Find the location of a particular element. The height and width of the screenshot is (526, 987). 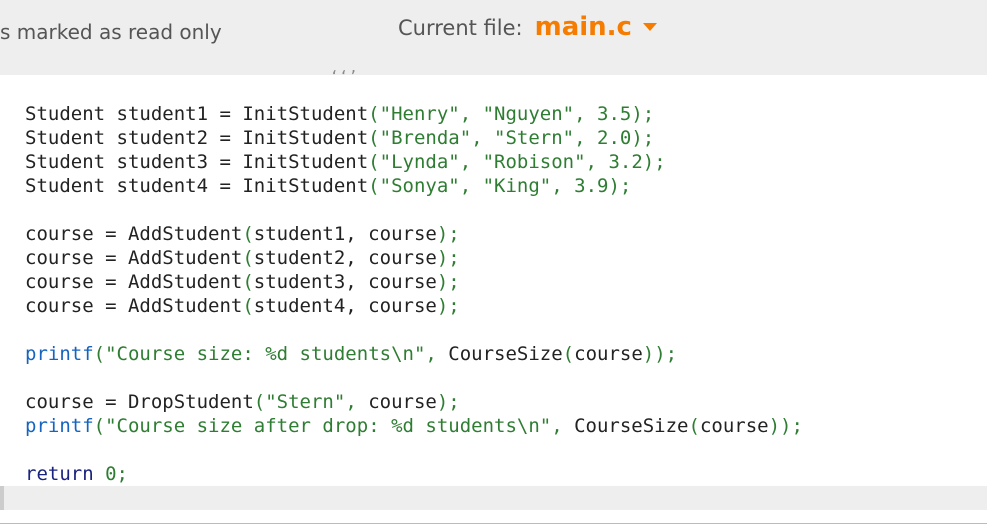

code-token: Student student3 = InitStudent is located at coordinates (197, 162).